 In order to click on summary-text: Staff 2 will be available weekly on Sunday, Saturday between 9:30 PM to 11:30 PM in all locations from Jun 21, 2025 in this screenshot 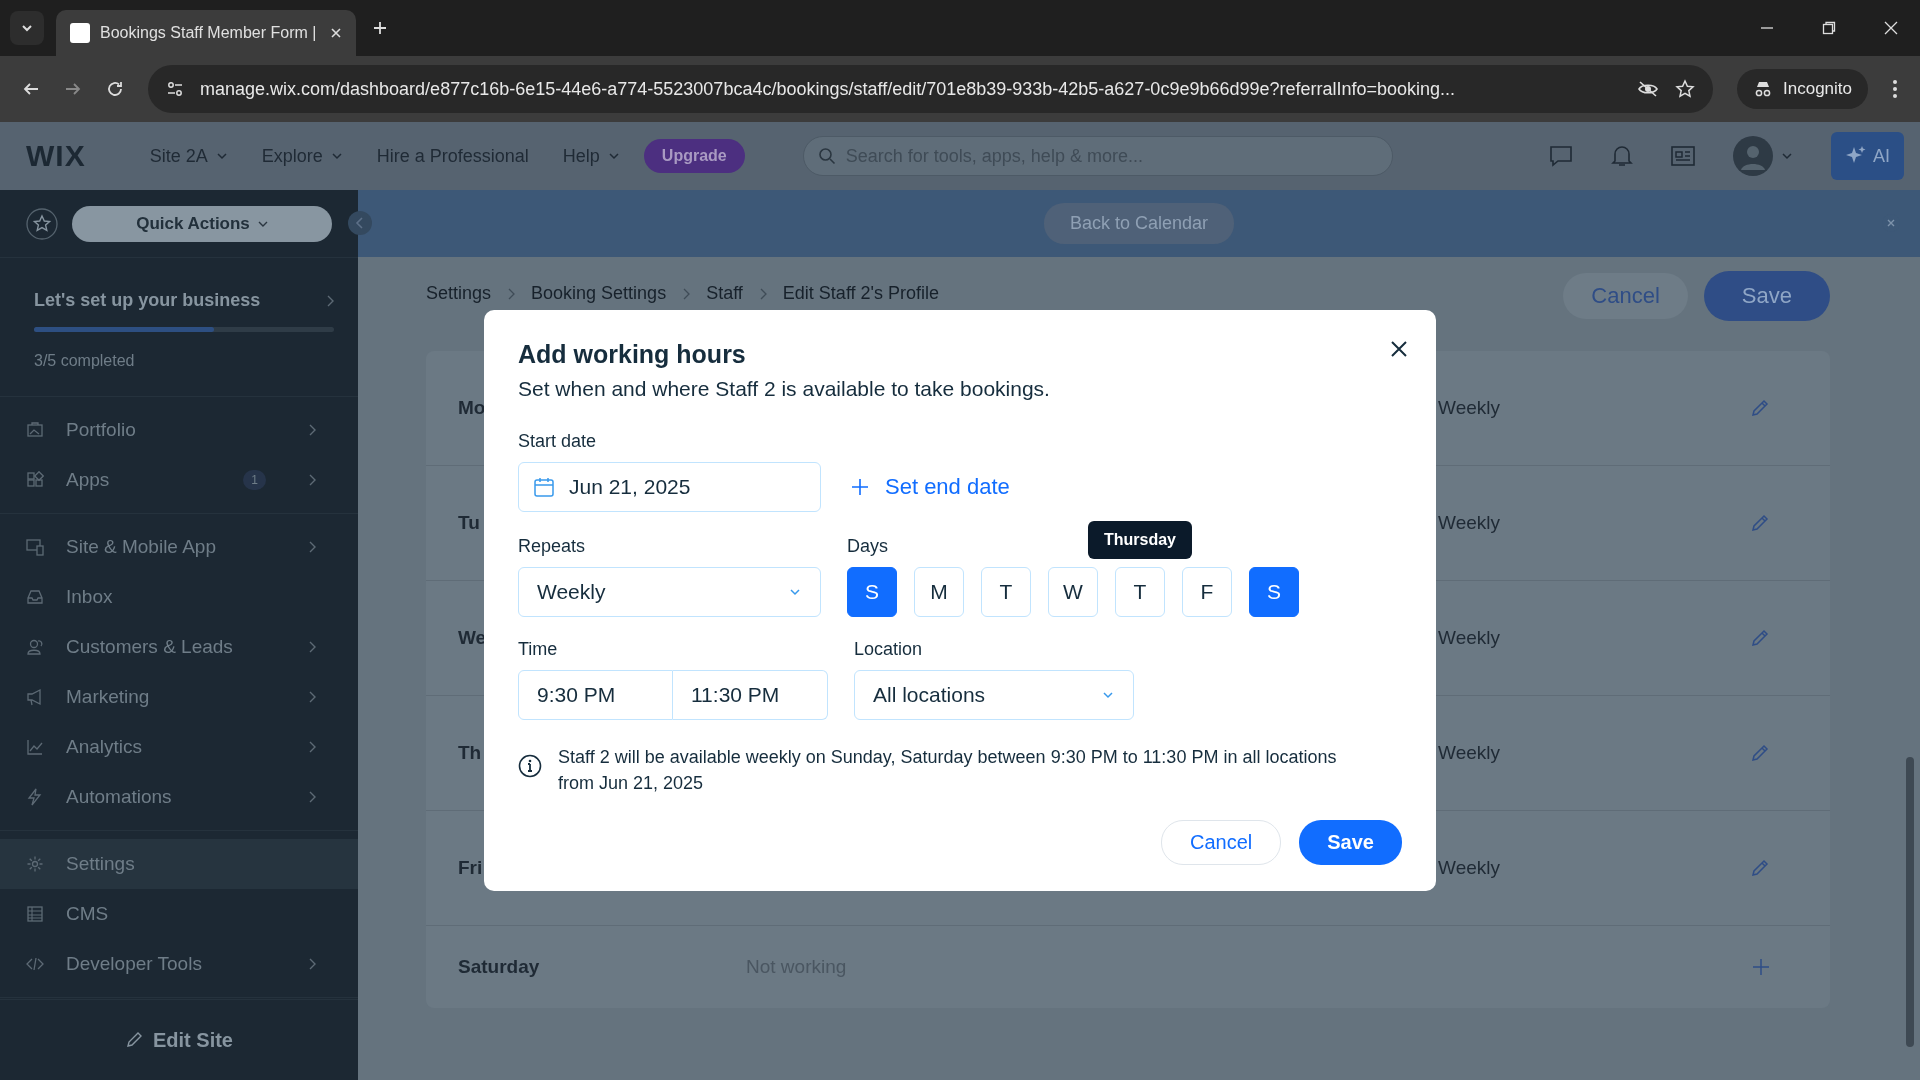, I will do `click(948, 770)`.